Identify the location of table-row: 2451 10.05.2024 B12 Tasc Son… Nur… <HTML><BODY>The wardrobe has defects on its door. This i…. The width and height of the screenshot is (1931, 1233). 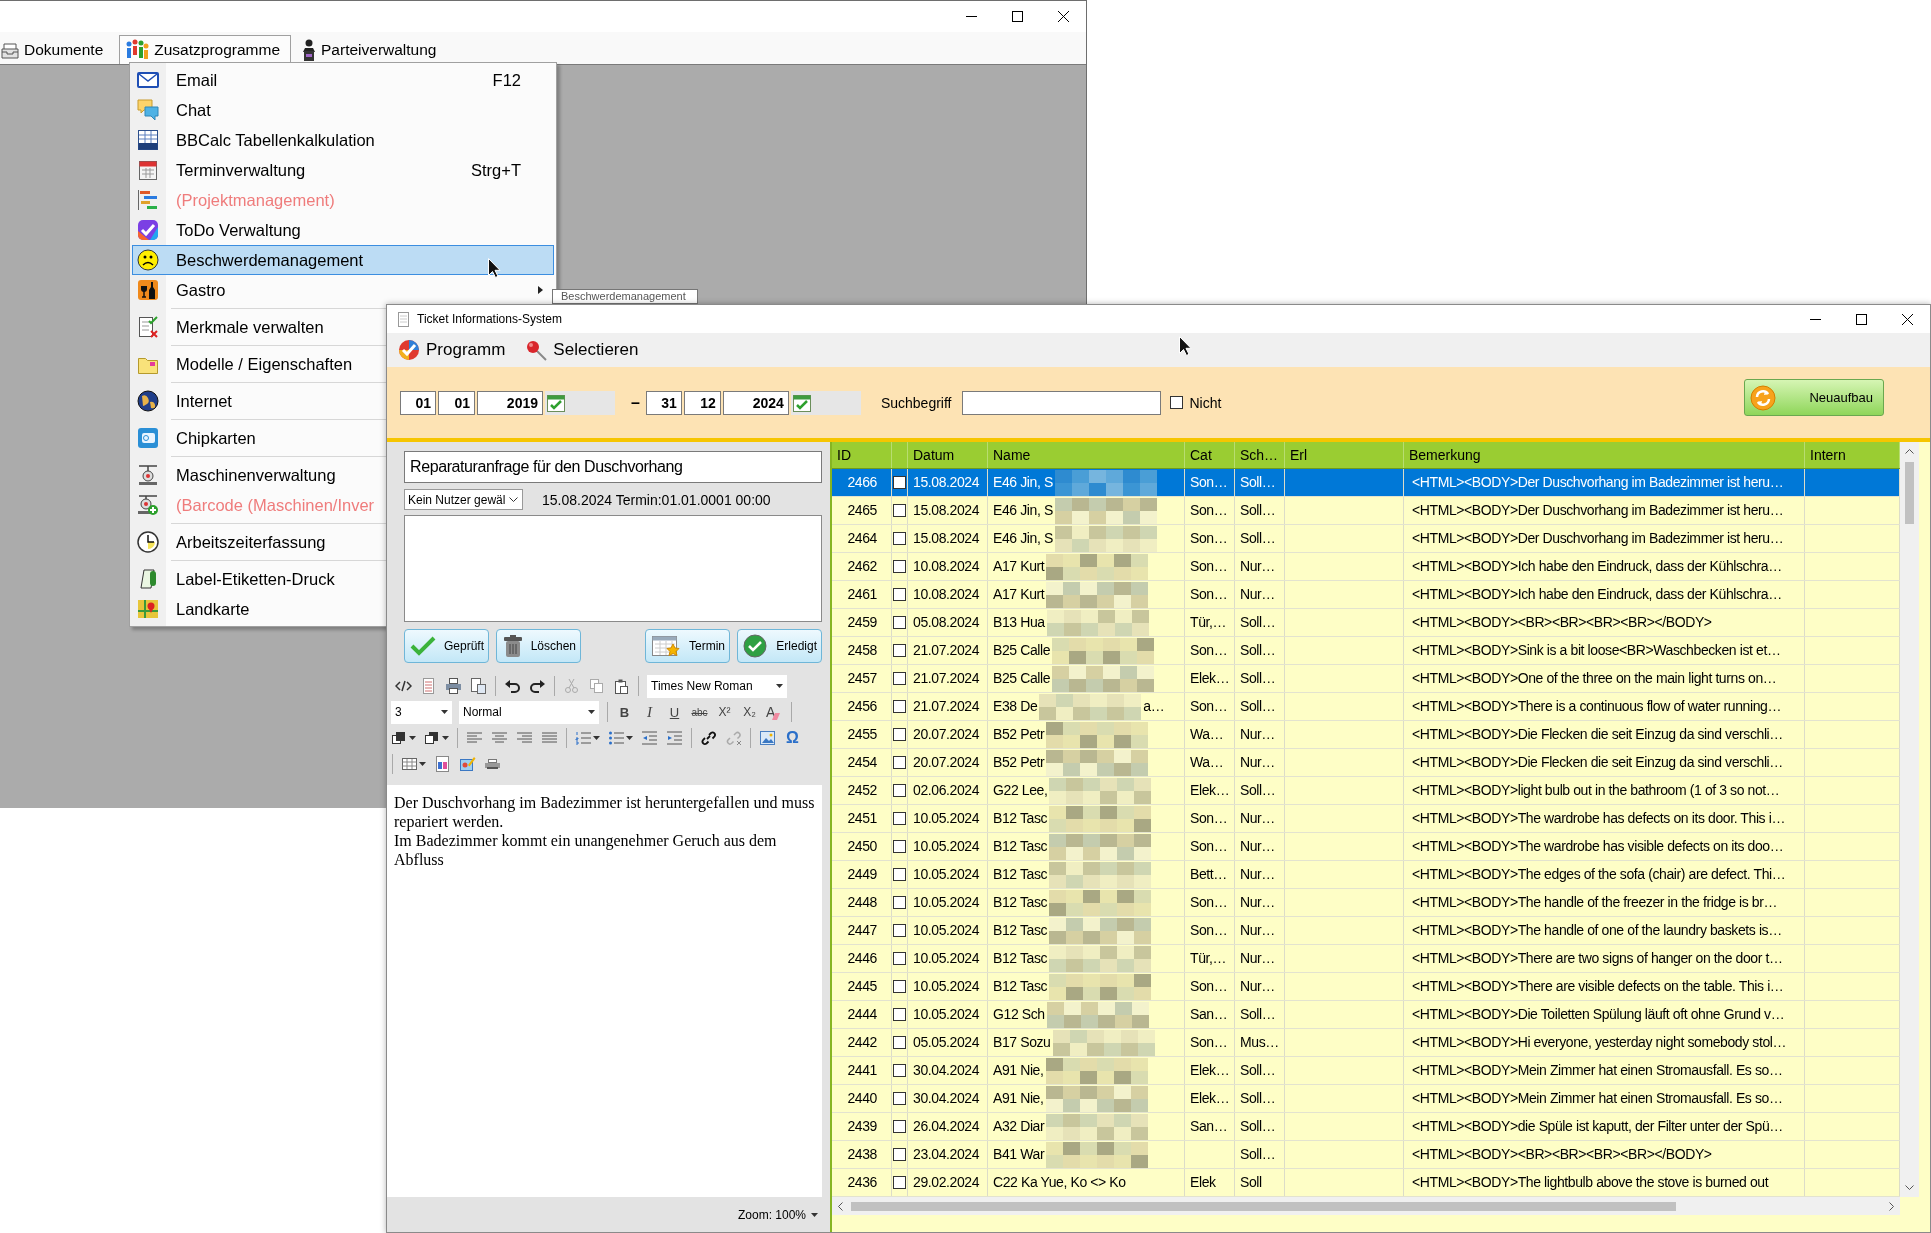
(1366, 819).